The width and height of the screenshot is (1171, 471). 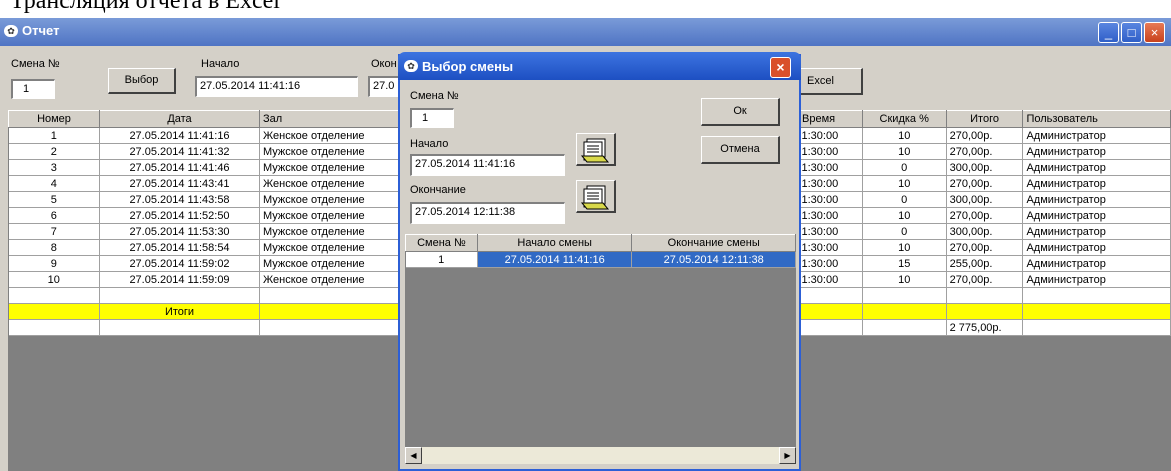 I want to click on maximize-button: □, so click(x=1131, y=32).